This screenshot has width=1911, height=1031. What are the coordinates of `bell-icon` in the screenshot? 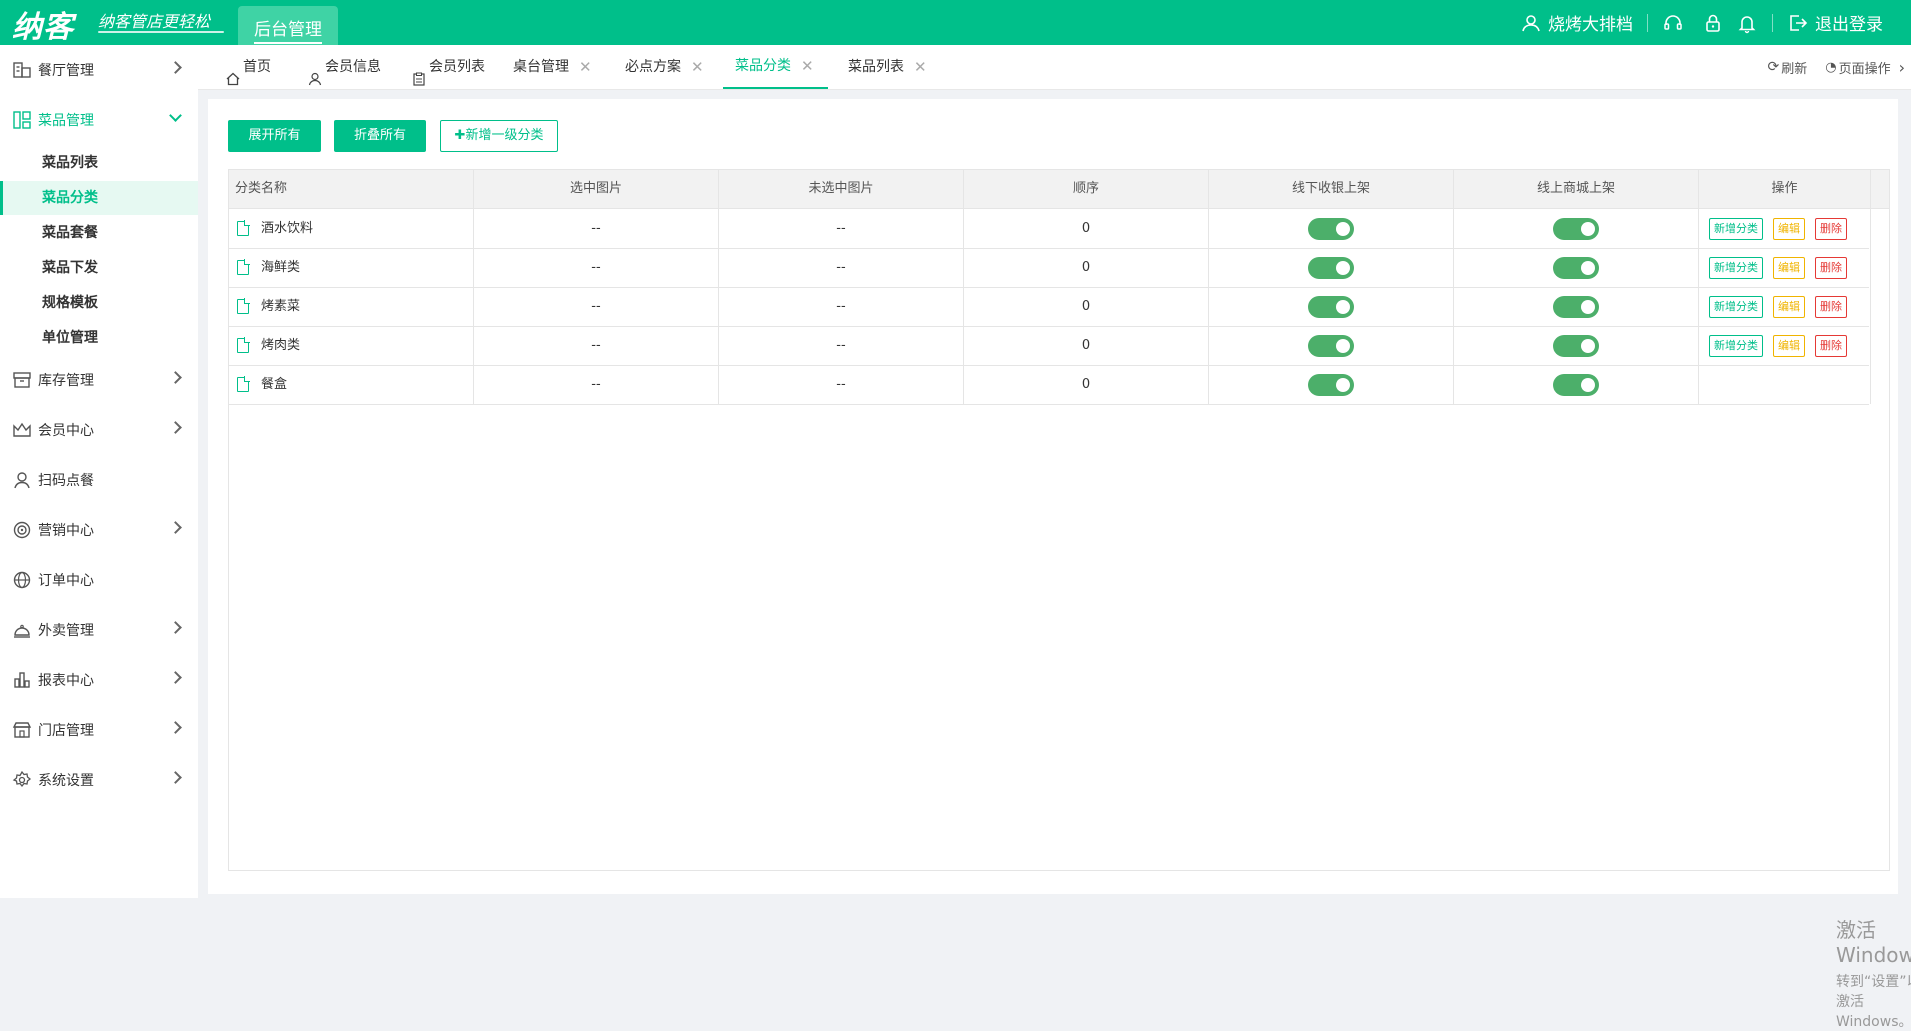 It's located at (1747, 23).